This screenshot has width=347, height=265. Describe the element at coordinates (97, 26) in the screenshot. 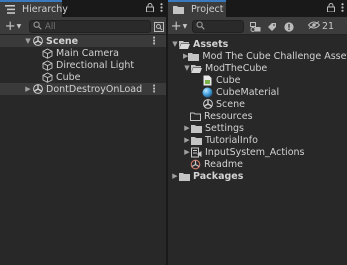

I see `hierarchy-search-input` at that location.